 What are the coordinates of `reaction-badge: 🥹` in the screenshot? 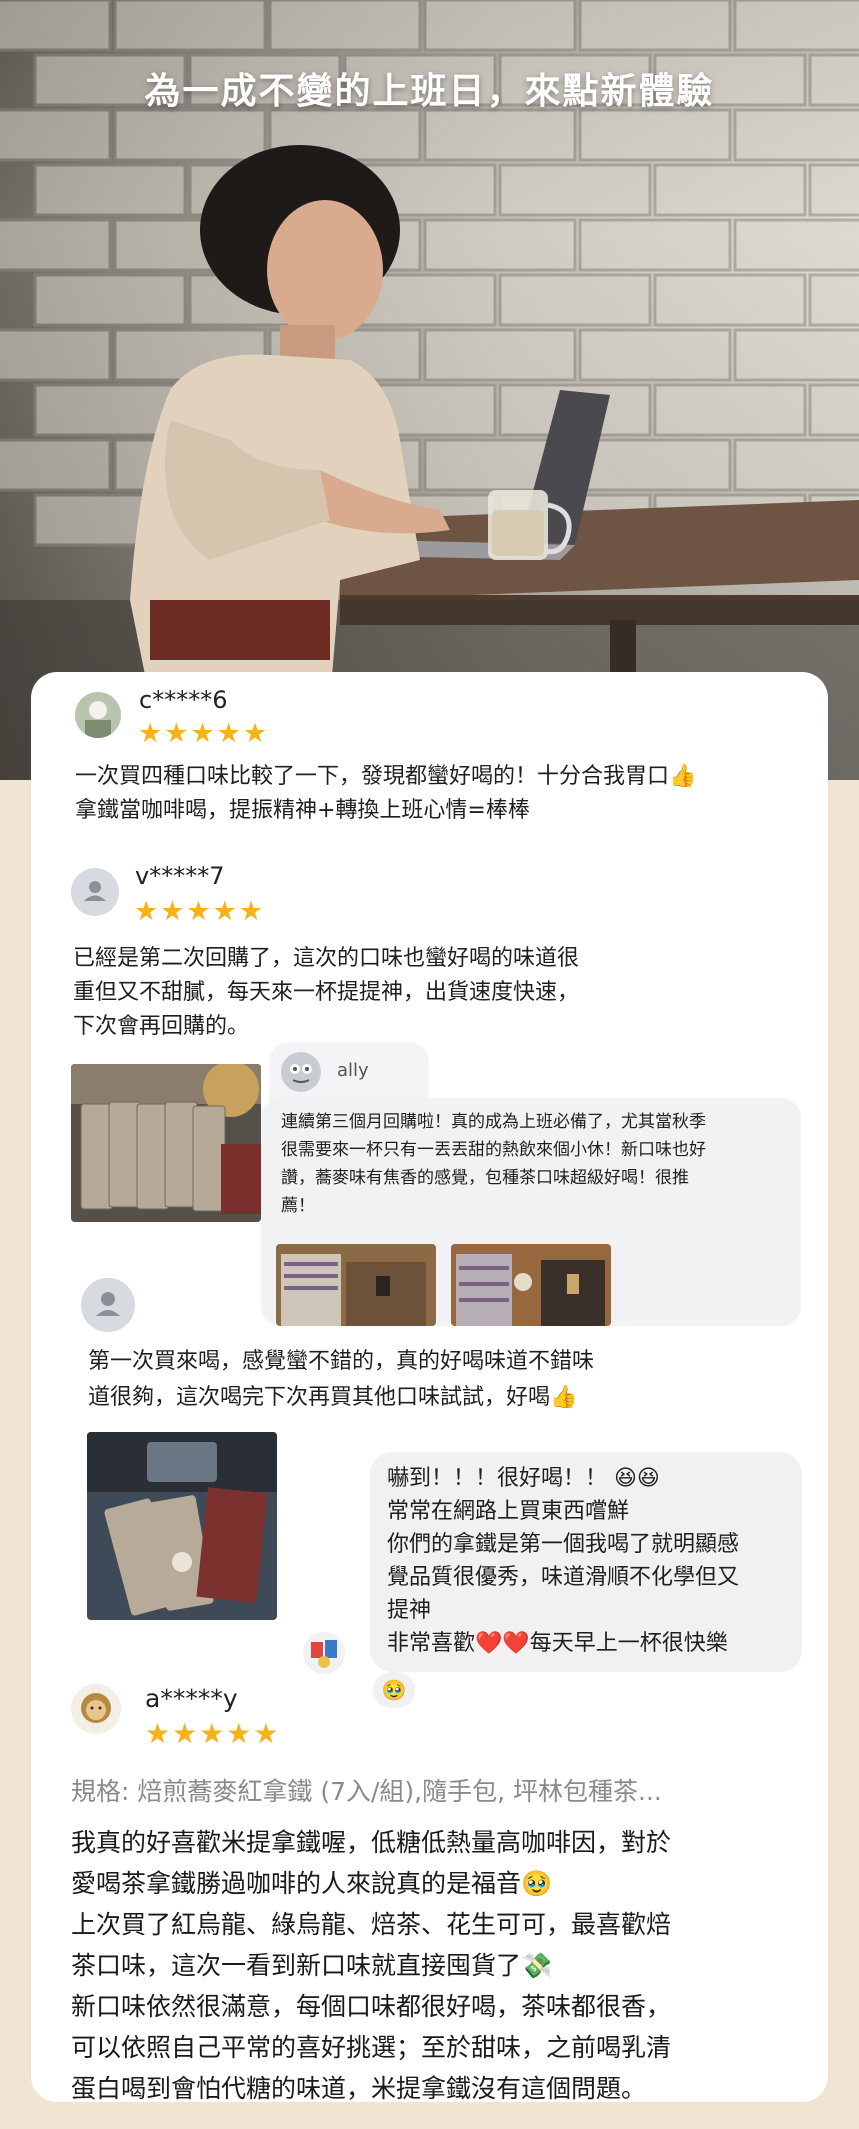 It's located at (394, 1690).